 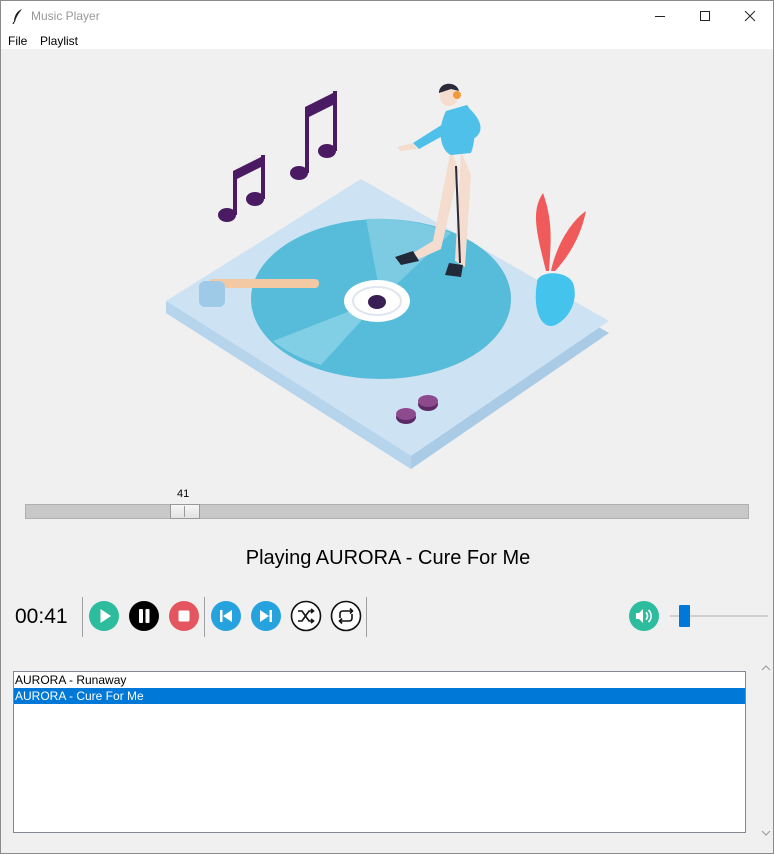 I want to click on playlist-scrollbar, so click(x=766, y=751).